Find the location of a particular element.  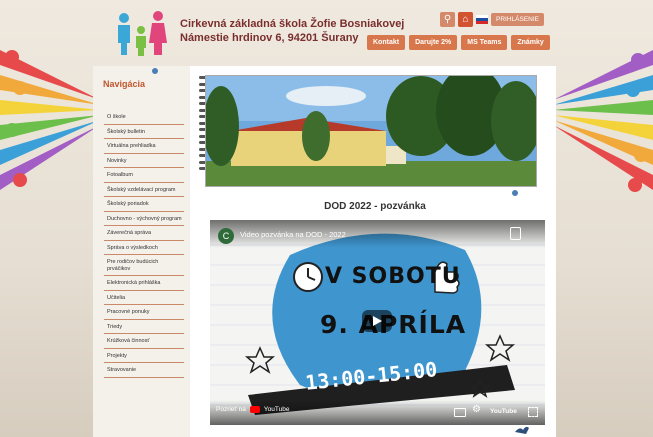

youtube-label: YouTube is located at coordinates (276, 409).